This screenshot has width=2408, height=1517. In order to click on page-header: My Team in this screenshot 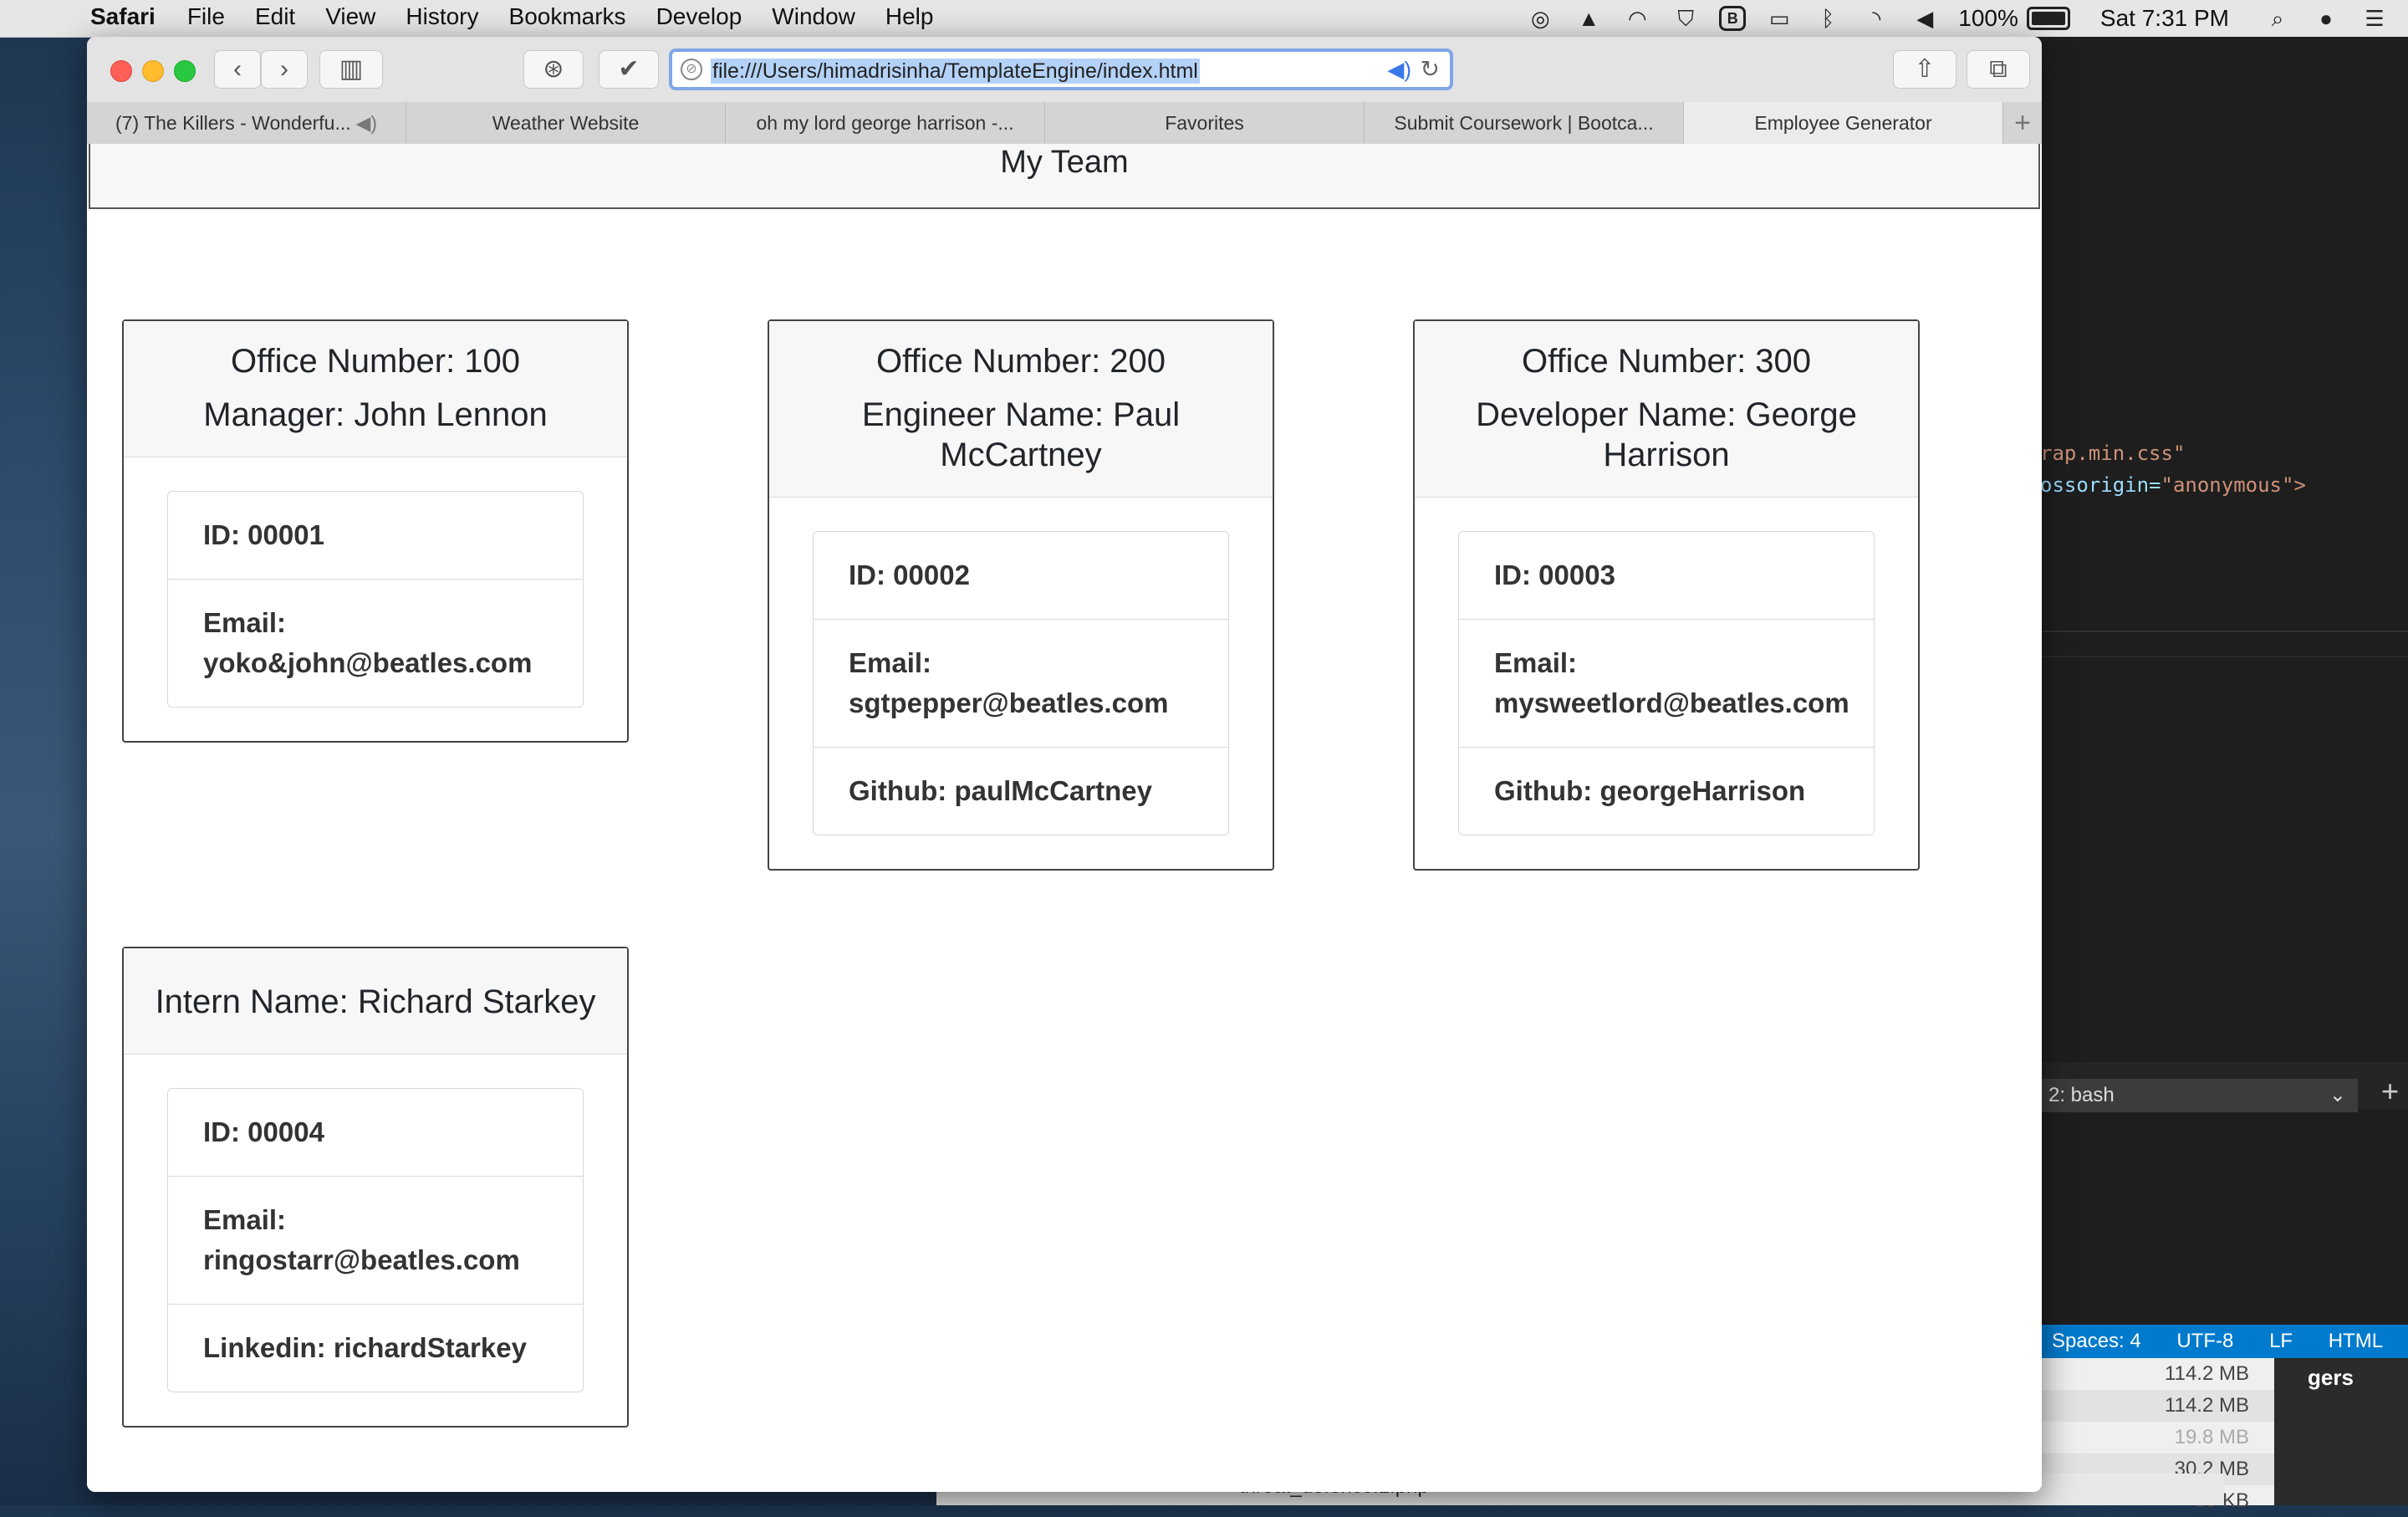, I will do `click(1064, 176)`.